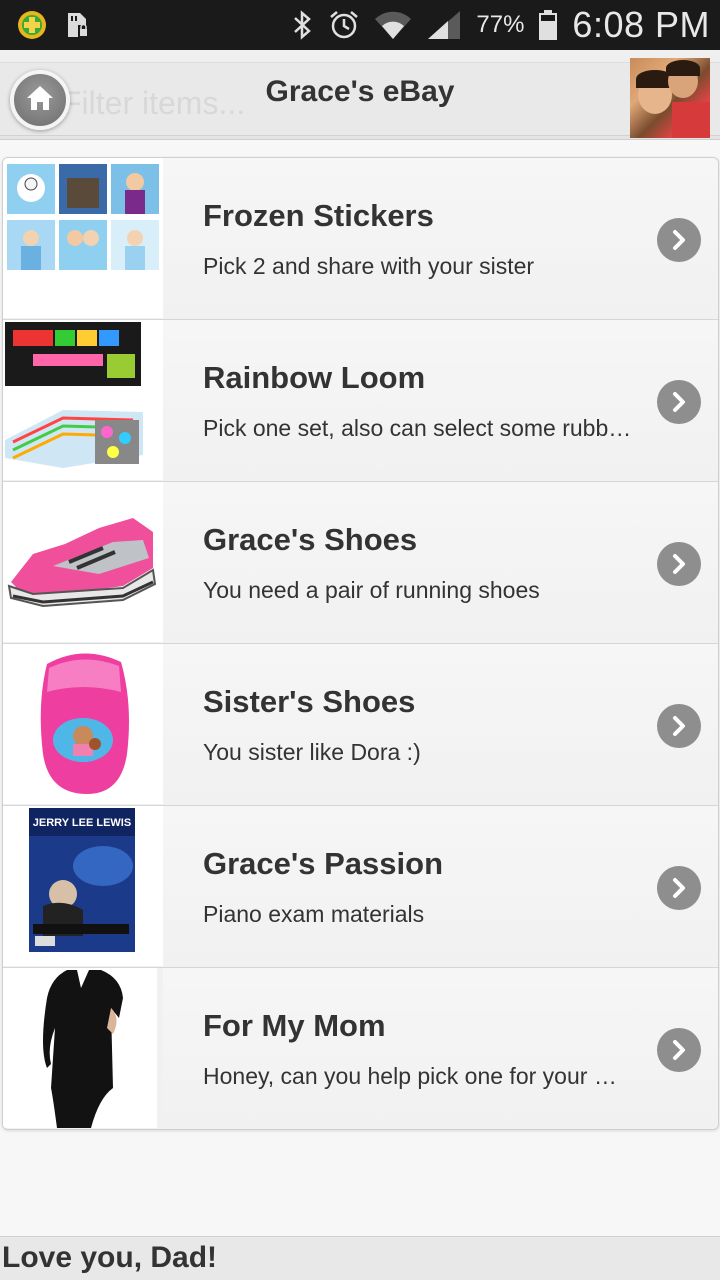 Image resolution: width=720 pixels, height=1280 pixels. I want to click on frozen-stickers-thumbnail, so click(83, 238).